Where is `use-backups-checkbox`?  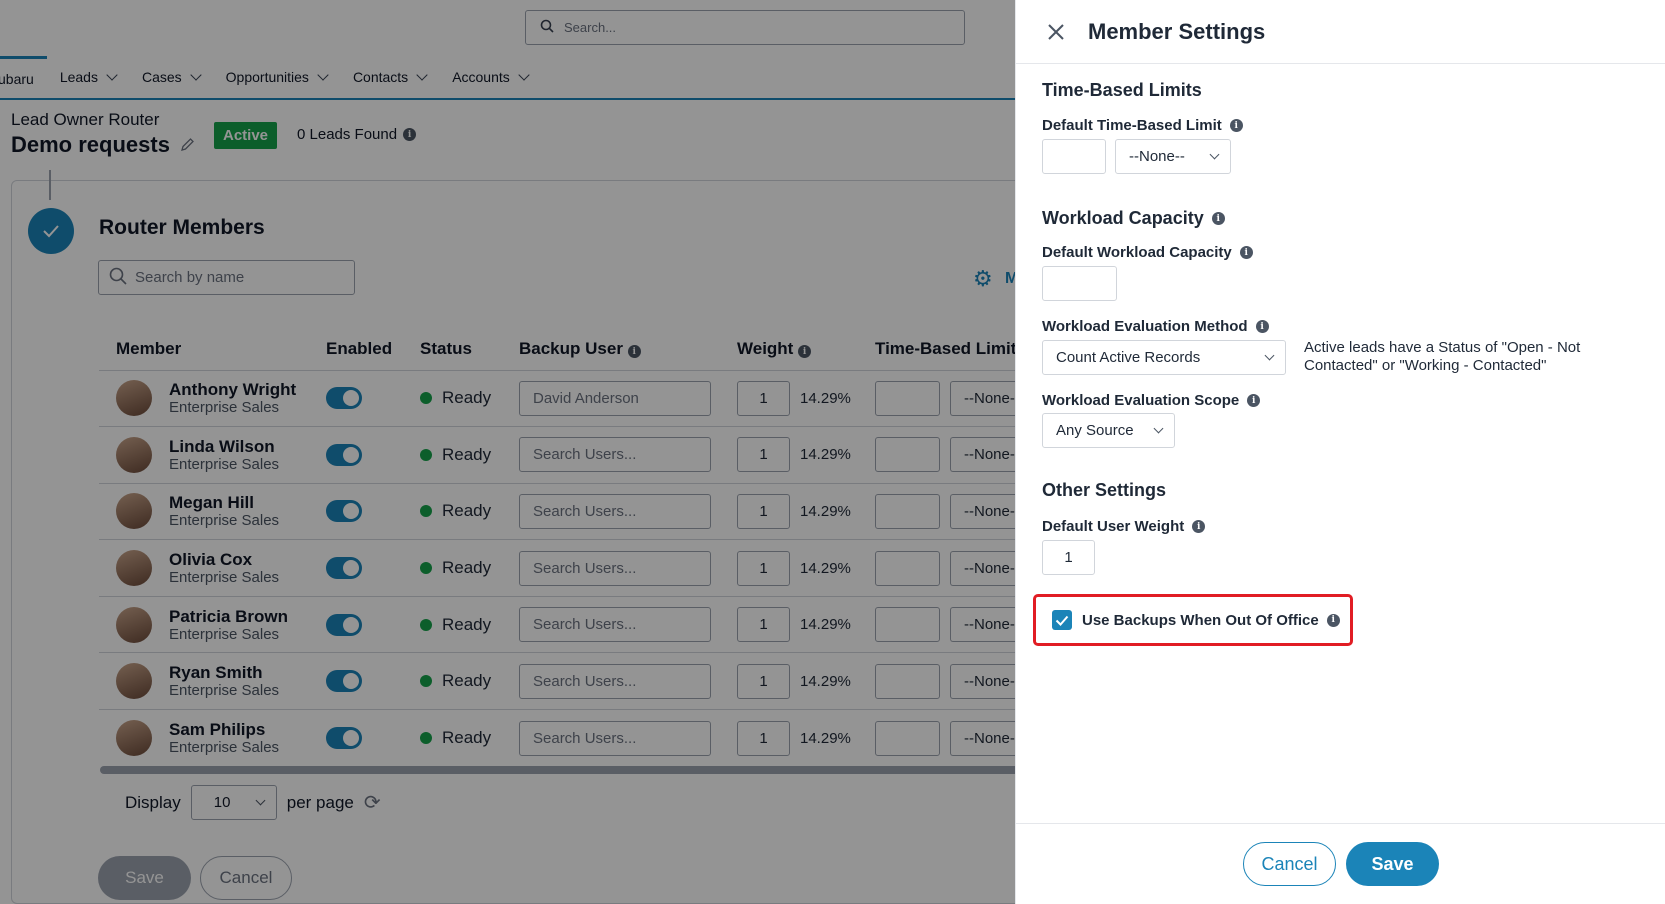 use-backups-checkbox is located at coordinates (1062, 620).